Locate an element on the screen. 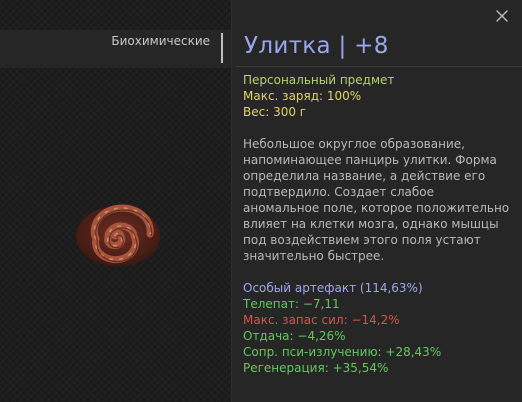 The height and width of the screenshot is (402, 522). spiral-artifact-icon is located at coordinates (118, 237).